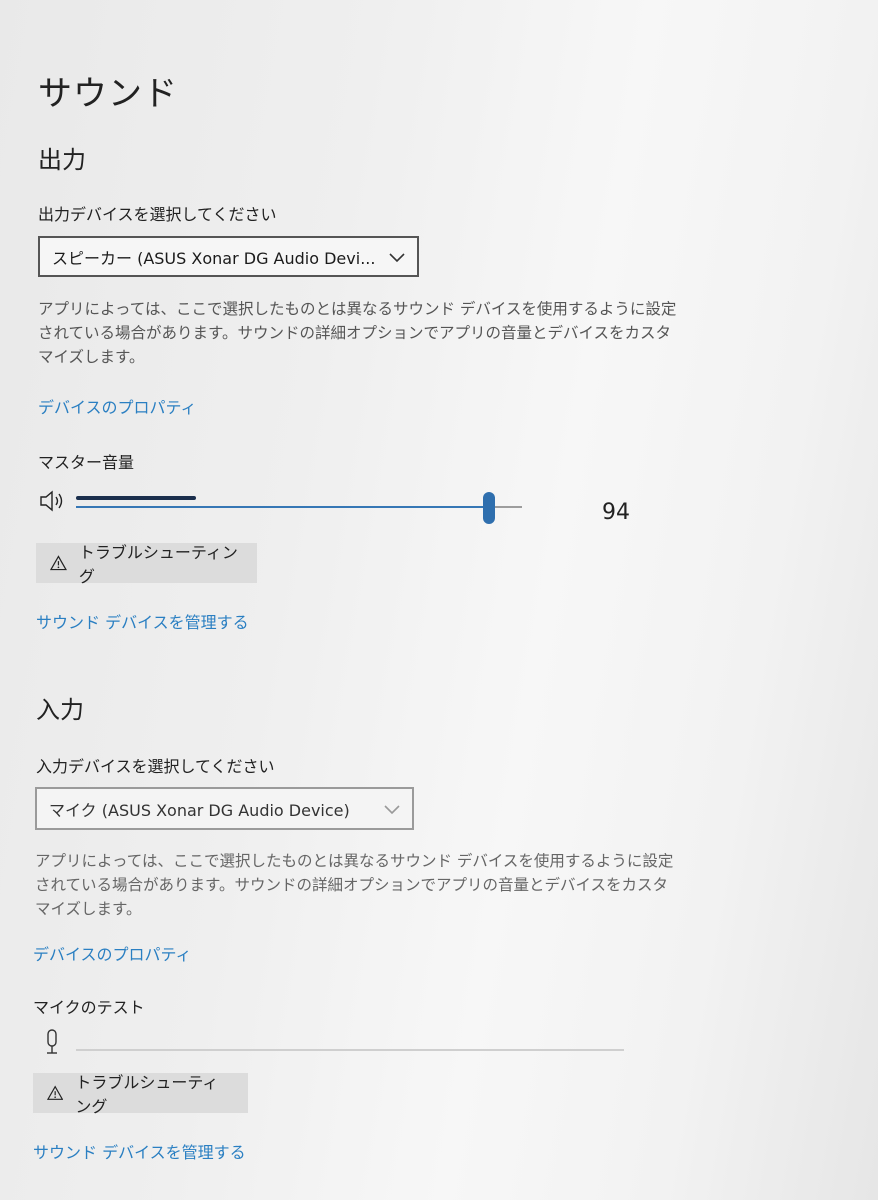  I want to click on master-volume-value: 94, so click(616, 512).